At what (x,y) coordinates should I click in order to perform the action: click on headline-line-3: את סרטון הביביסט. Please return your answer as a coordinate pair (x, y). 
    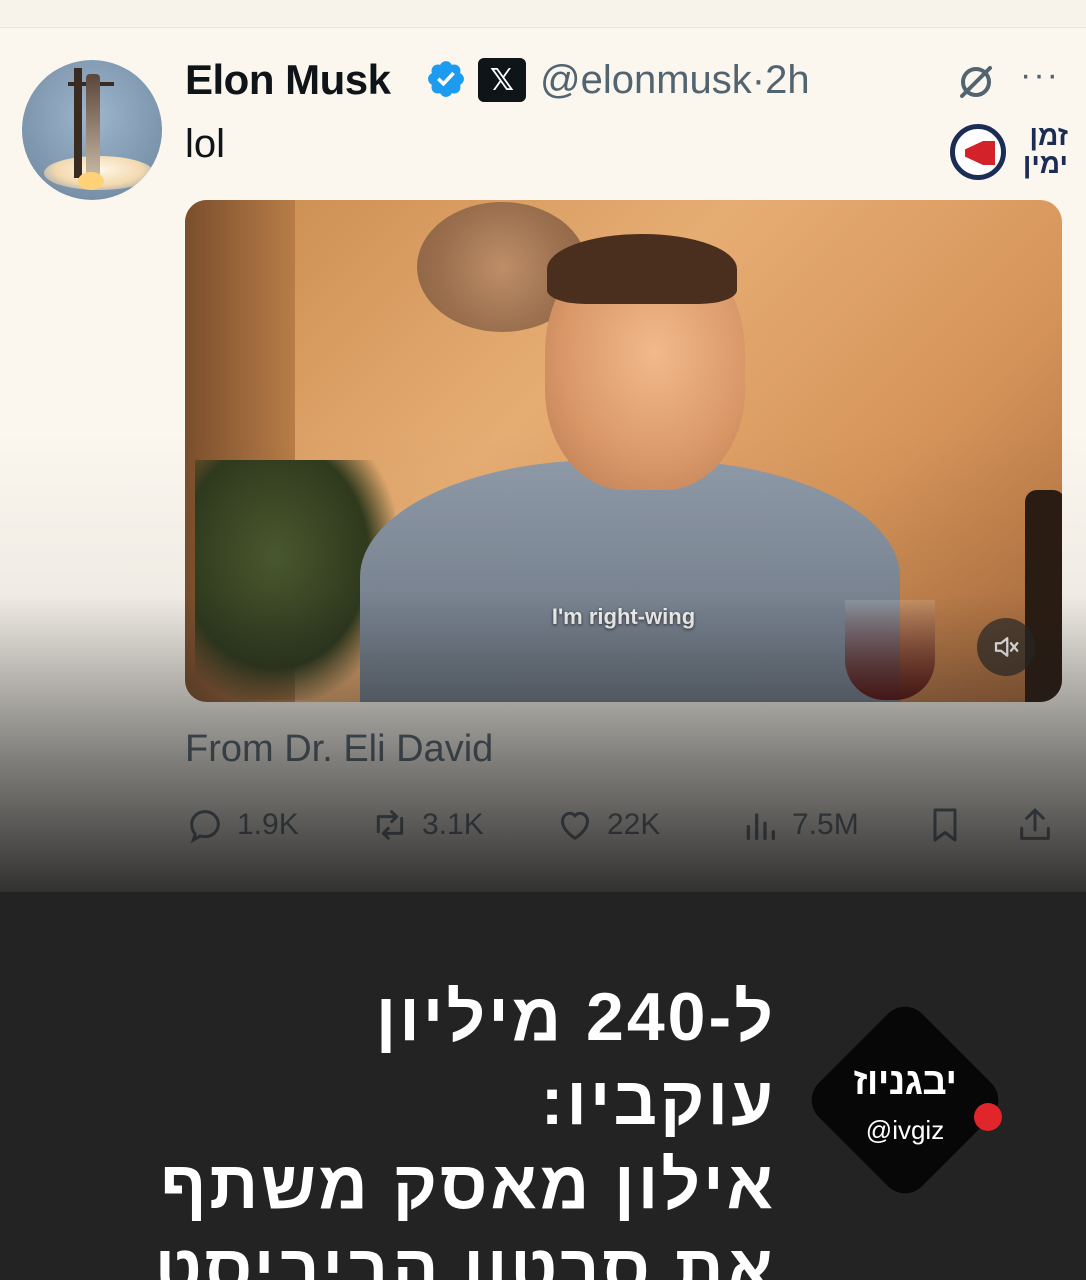
    Looking at the image, I should click on (465, 1255).